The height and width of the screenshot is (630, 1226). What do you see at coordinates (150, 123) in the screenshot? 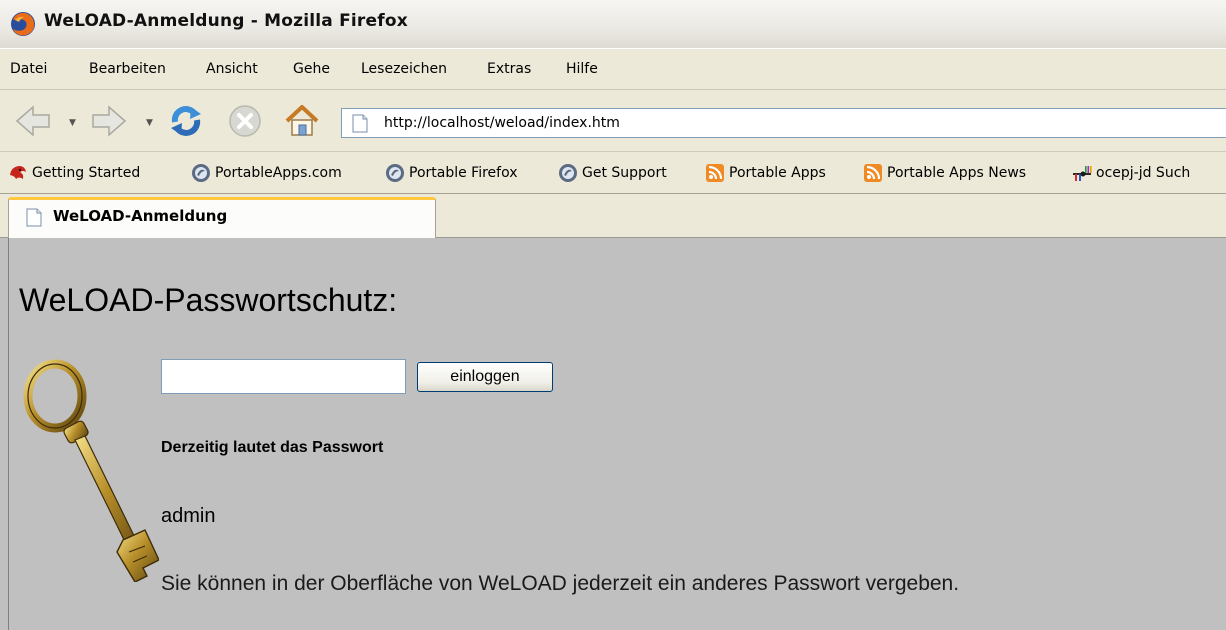
I see `forward-dropdown-icon: ▼` at bounding box center [150, 123].